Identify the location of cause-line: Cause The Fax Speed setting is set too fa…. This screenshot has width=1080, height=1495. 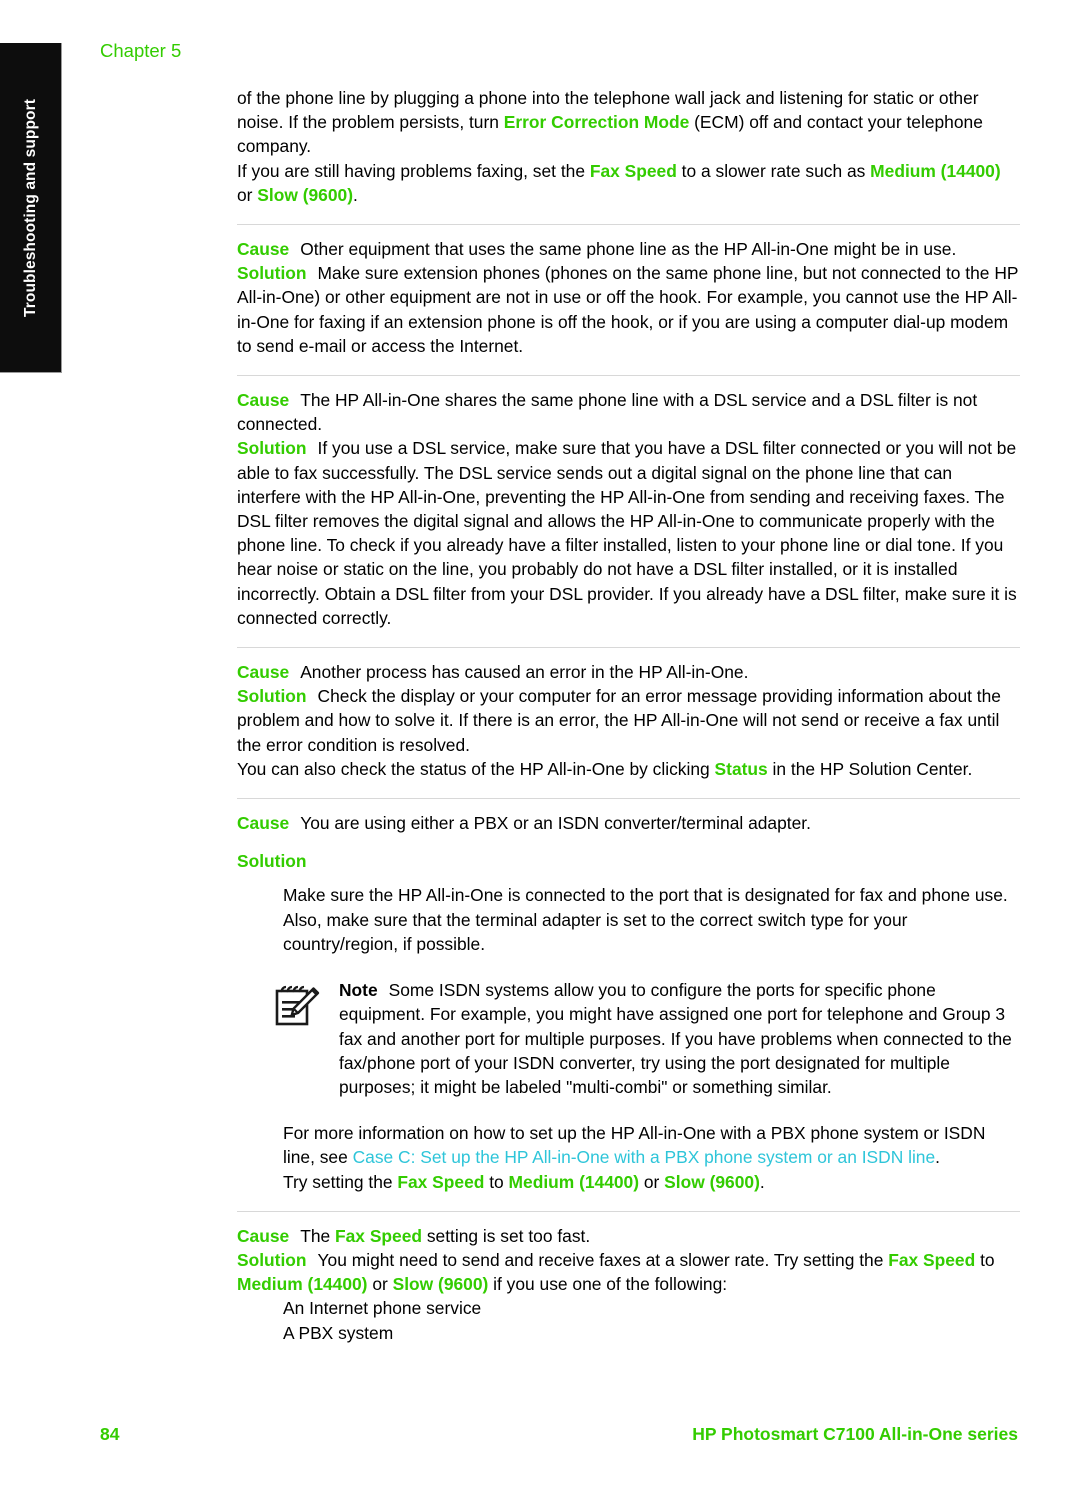
(628, 1236).